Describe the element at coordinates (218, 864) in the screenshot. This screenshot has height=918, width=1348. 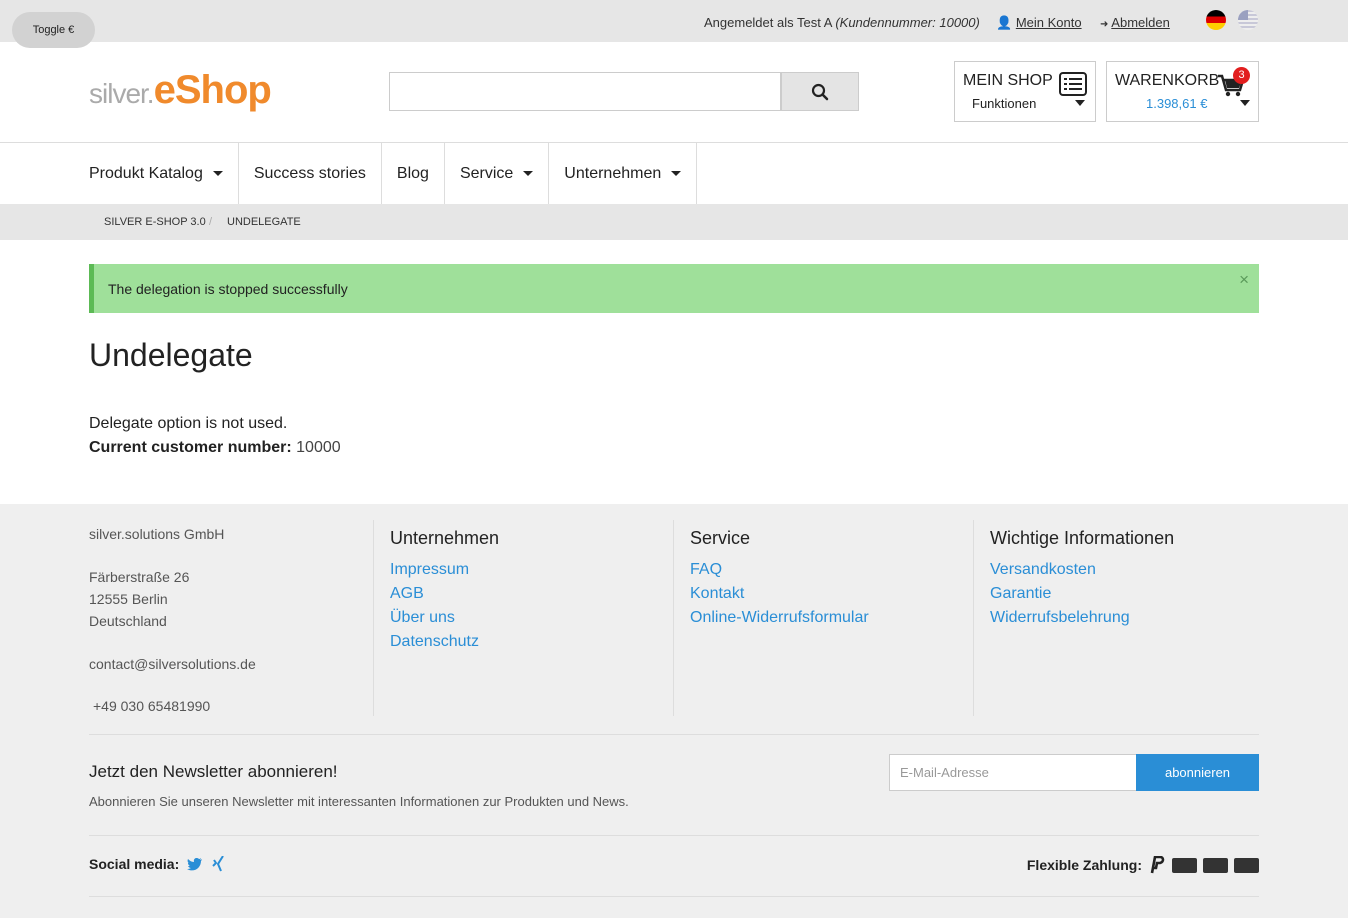
I see `xing-icon` at that location.